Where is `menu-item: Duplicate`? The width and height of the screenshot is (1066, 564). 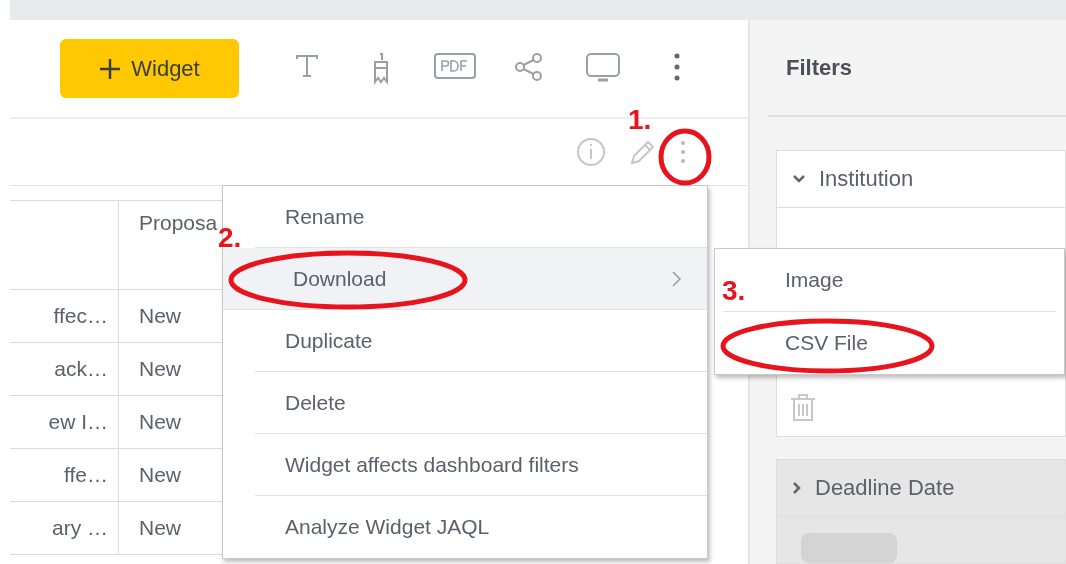
menu-item: Duplicate is located at coordinates (481, 341).